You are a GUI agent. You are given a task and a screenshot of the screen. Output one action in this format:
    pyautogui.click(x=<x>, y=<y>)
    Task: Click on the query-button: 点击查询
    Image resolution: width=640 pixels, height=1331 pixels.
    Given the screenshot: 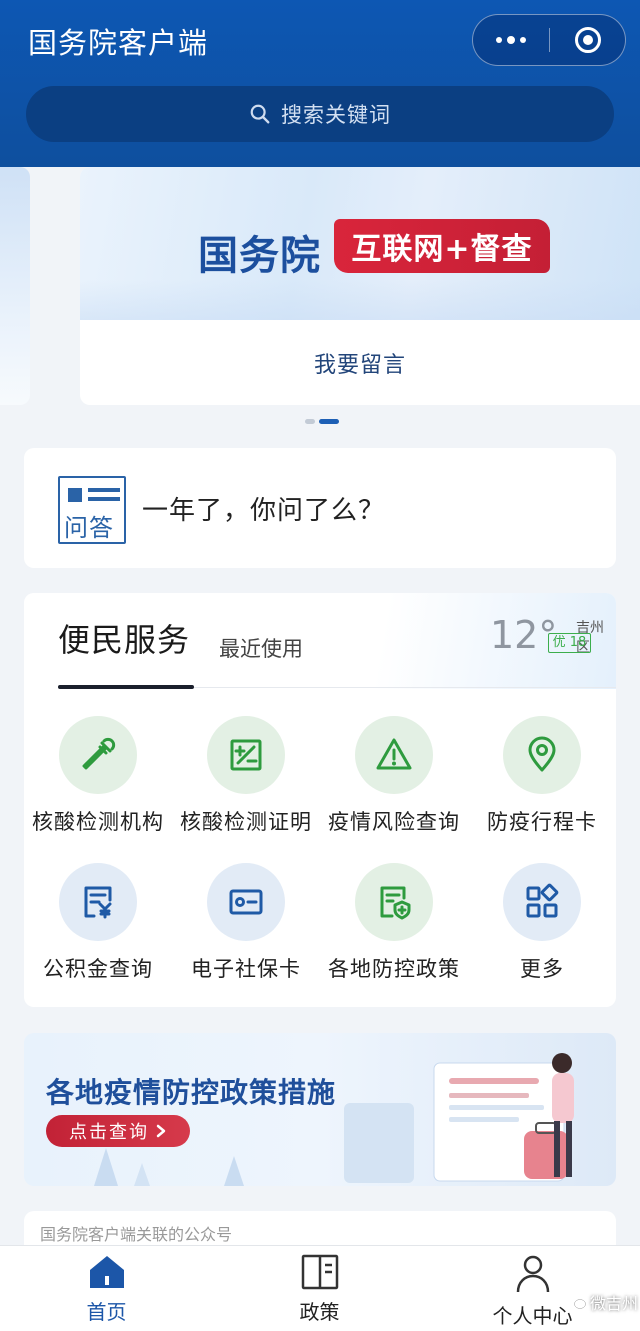 What is the action you would take?
    pyautogui.click(x=118, y=1131)
    